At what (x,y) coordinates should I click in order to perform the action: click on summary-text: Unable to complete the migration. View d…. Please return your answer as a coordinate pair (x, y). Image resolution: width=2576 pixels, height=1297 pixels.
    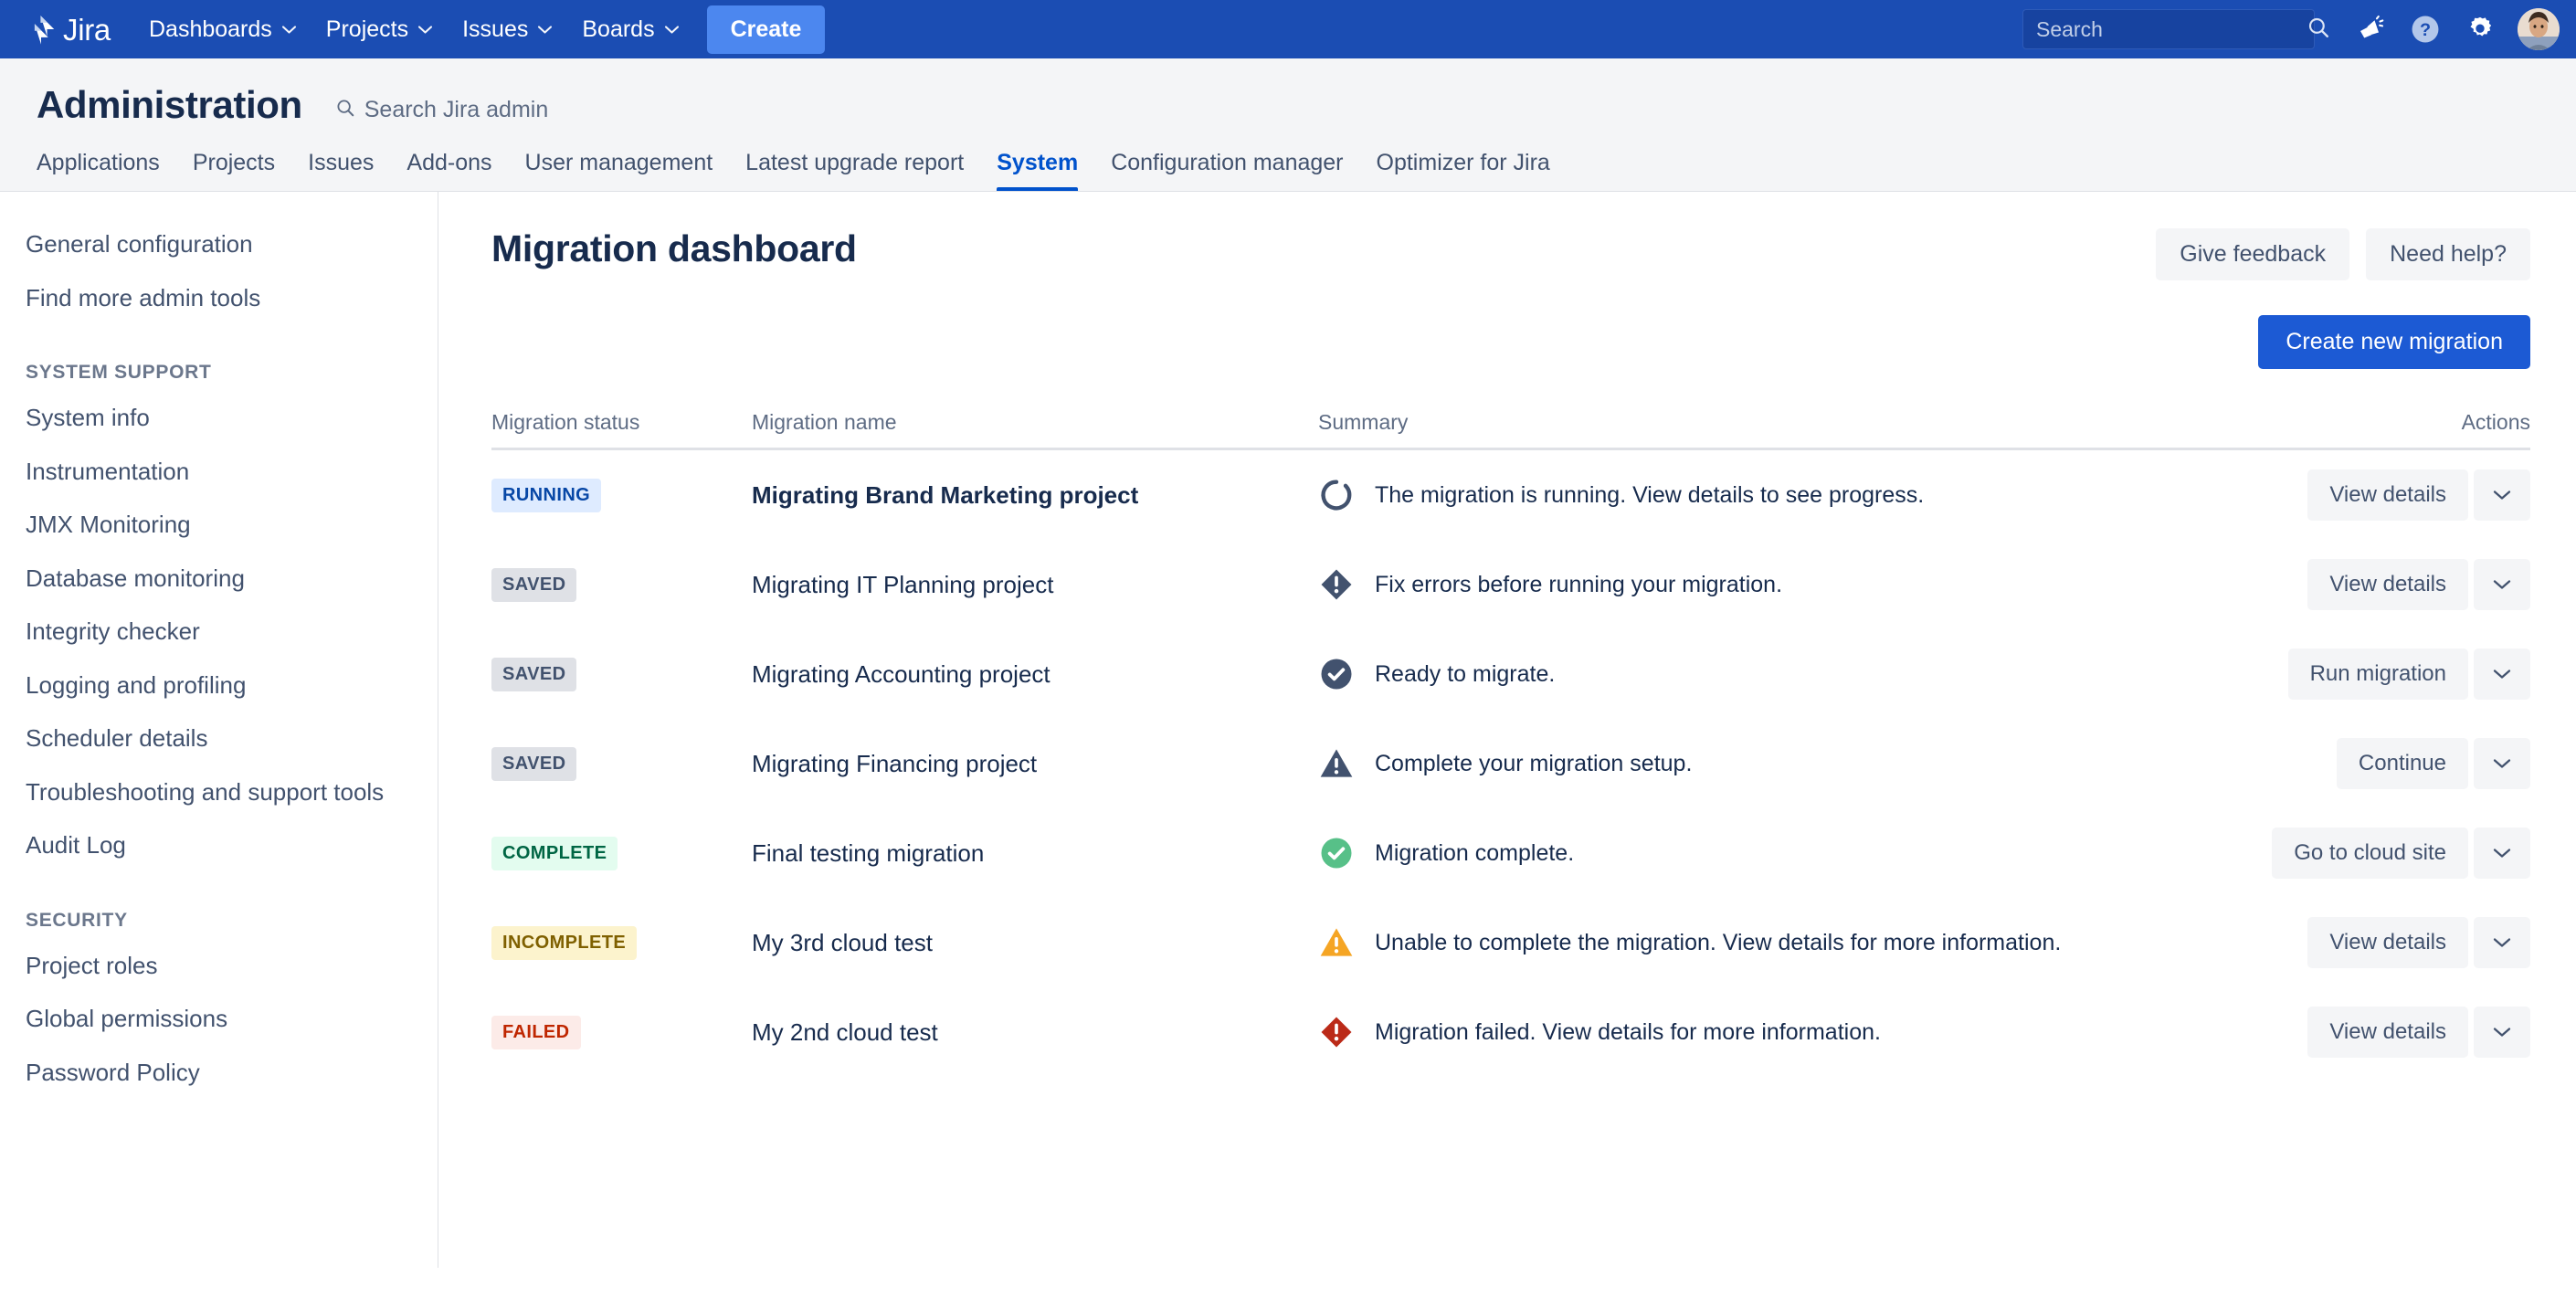
    Looking at the image, I should click on (1718, 942).